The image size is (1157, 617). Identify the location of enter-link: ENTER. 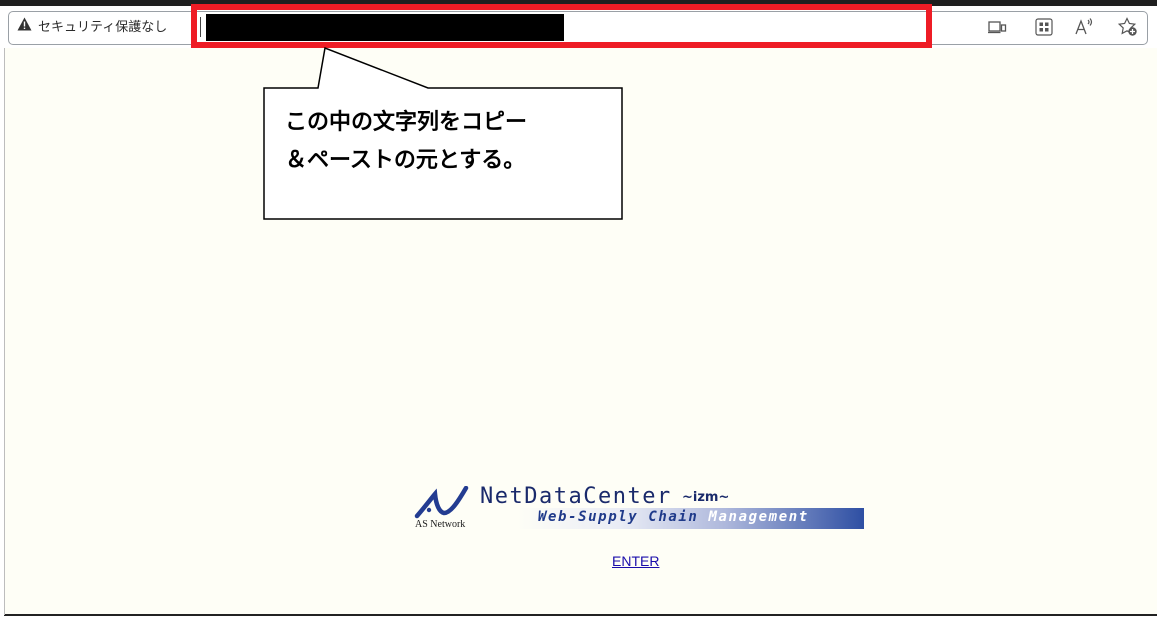
(635, 561).